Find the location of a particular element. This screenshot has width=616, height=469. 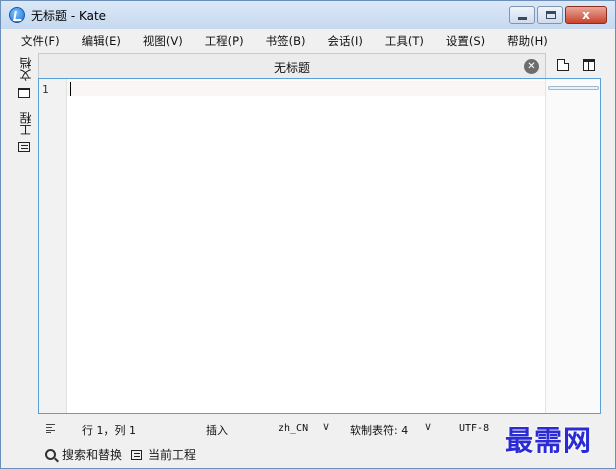

line-number: 1 is located at coordinates (45, 89).